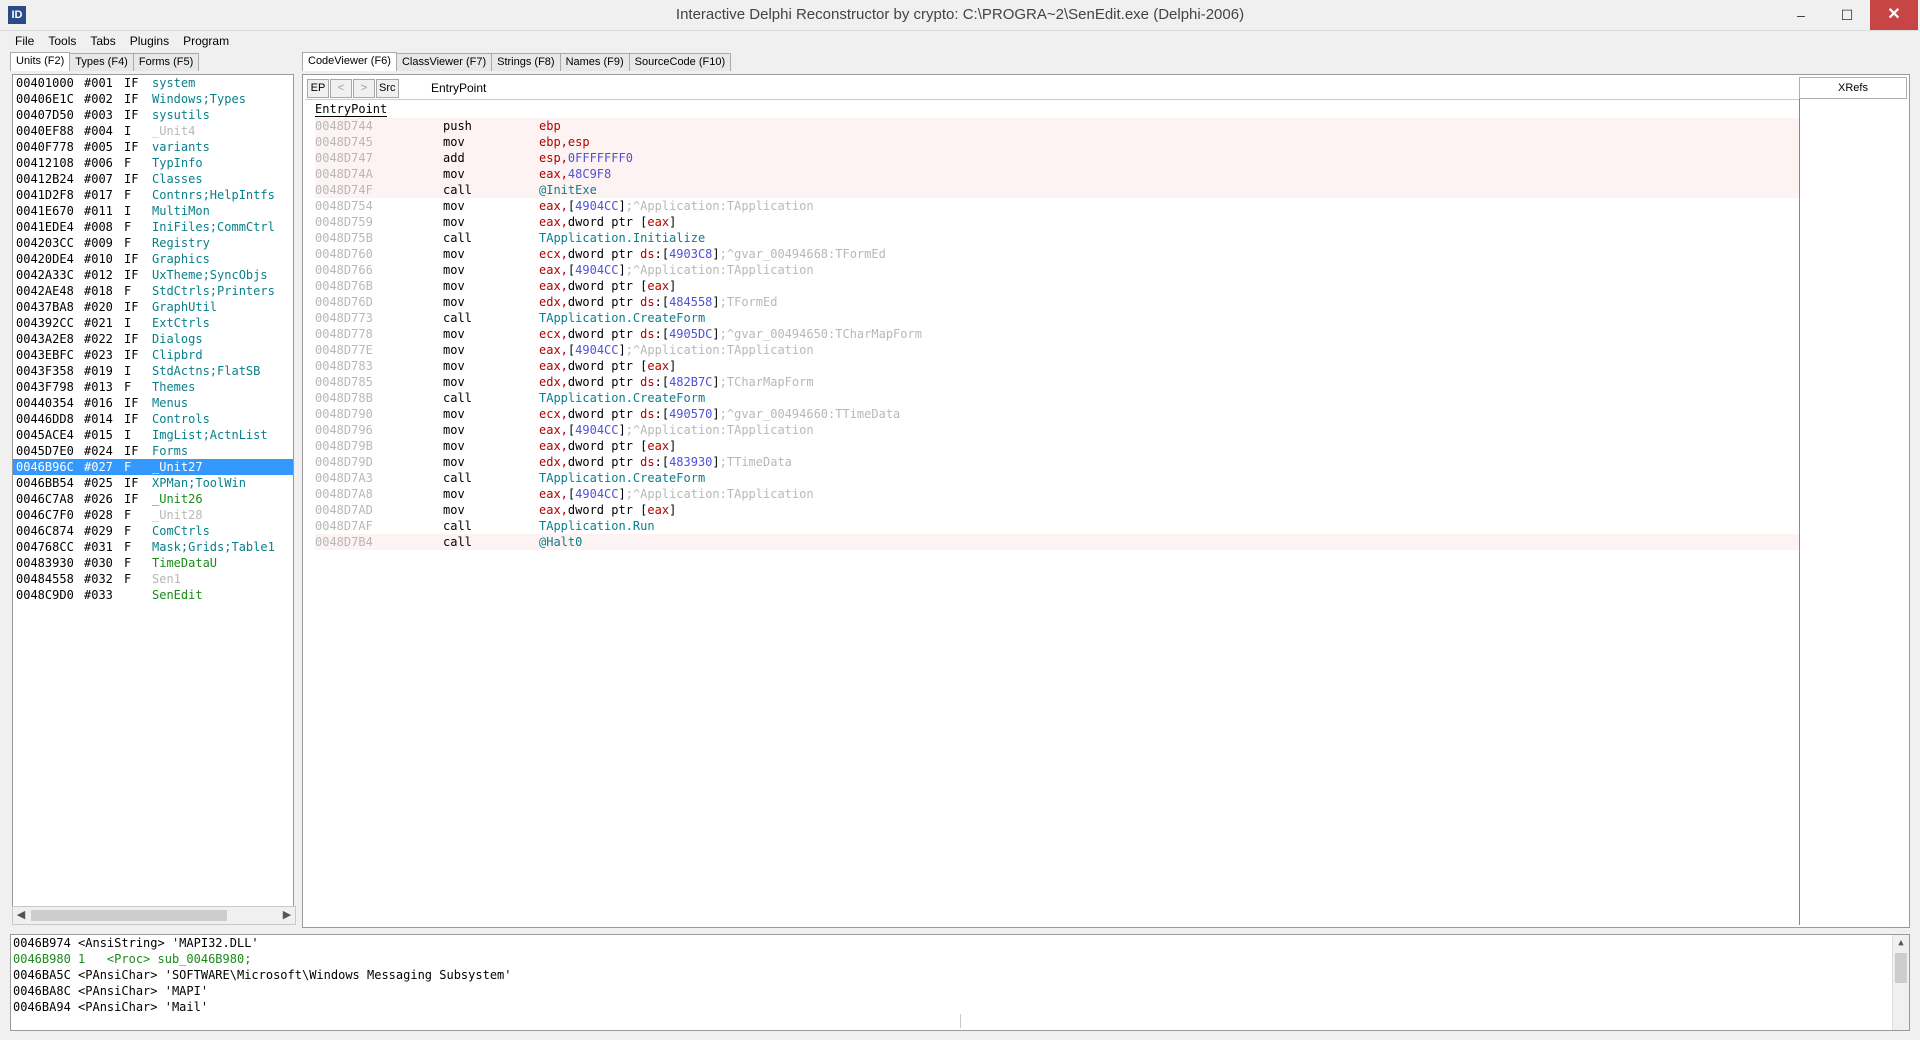 The width and height of the screenshot is (1920, 1040). Describe the element at coordinates (1801, 15) in the screenshot. I see `minimize-button: –` at that location.